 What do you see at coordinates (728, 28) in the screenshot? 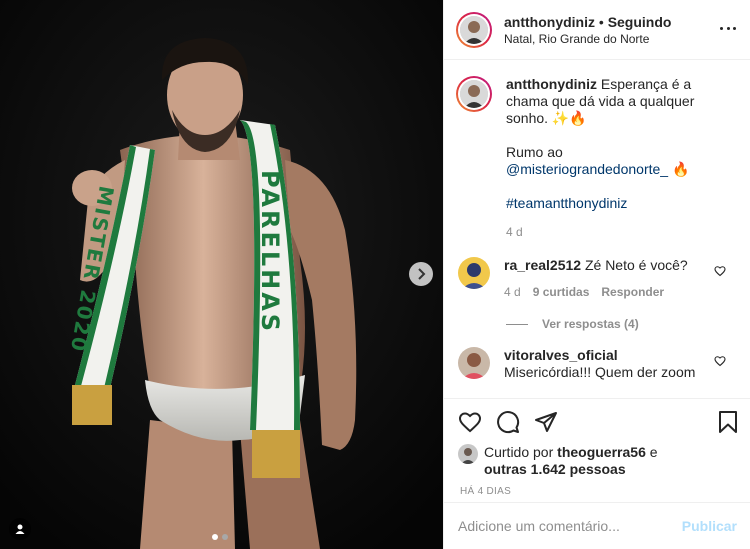
I see `more-options-icon` at bounding box center [728, 28].